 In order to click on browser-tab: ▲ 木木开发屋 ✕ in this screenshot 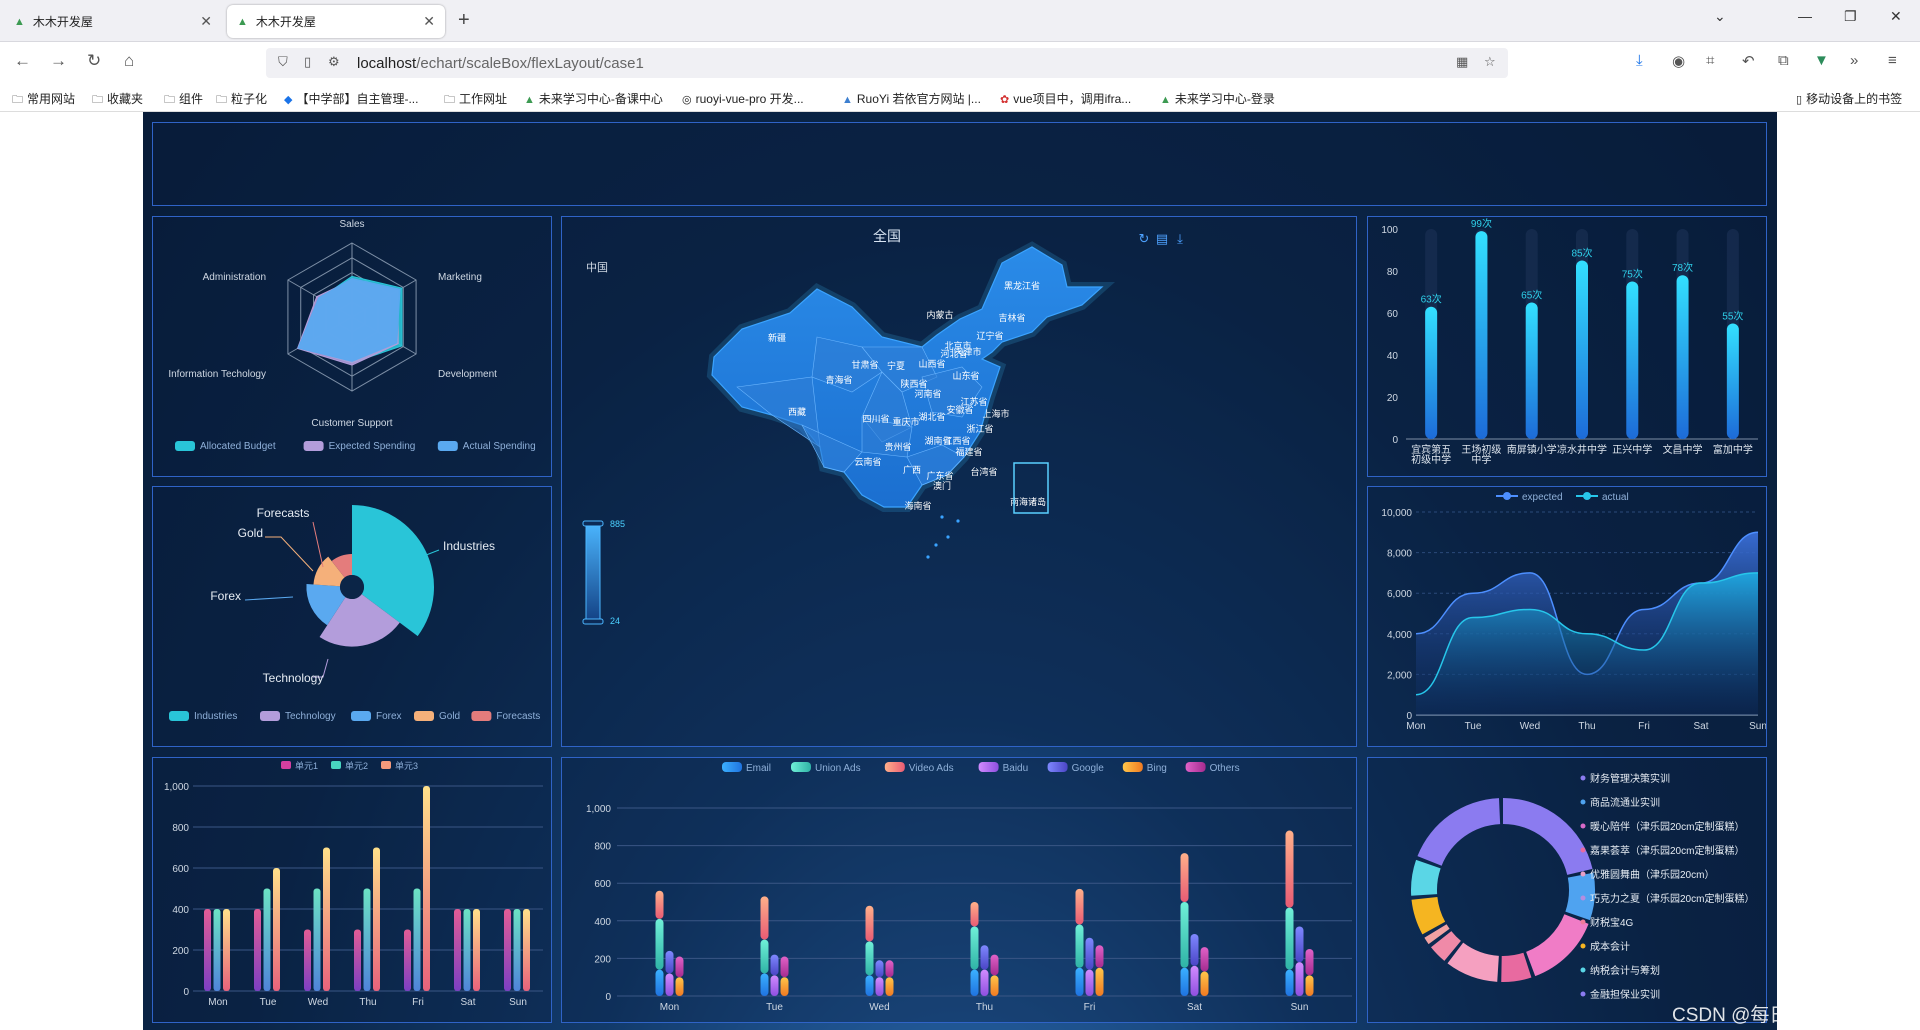, I will do `click(113, 21)`.